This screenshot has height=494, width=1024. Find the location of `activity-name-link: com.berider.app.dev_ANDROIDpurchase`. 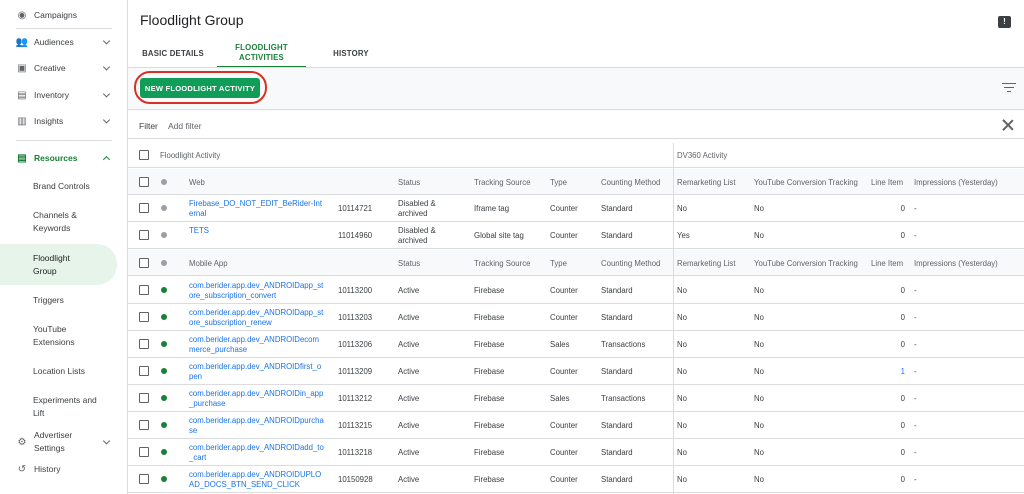

activity-name-link: com.berider.app.dev_ANDROIDpurchase is located at coordinates (257, 425).